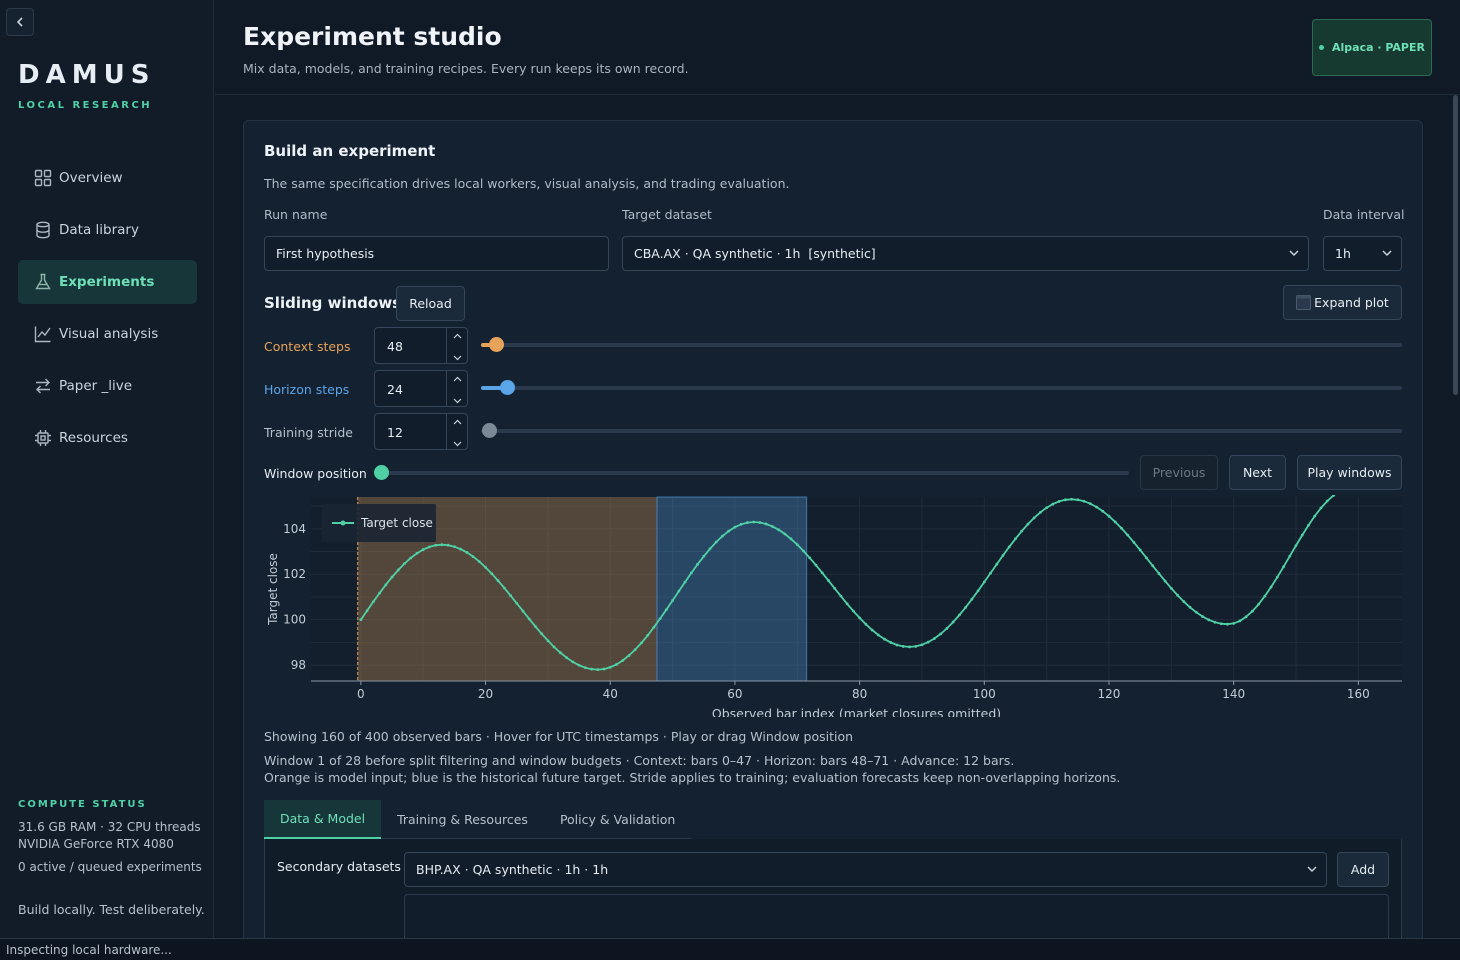 The image size is (1460, 960). I want to click on sidebar-item-label: Resources, so click(93, 438).